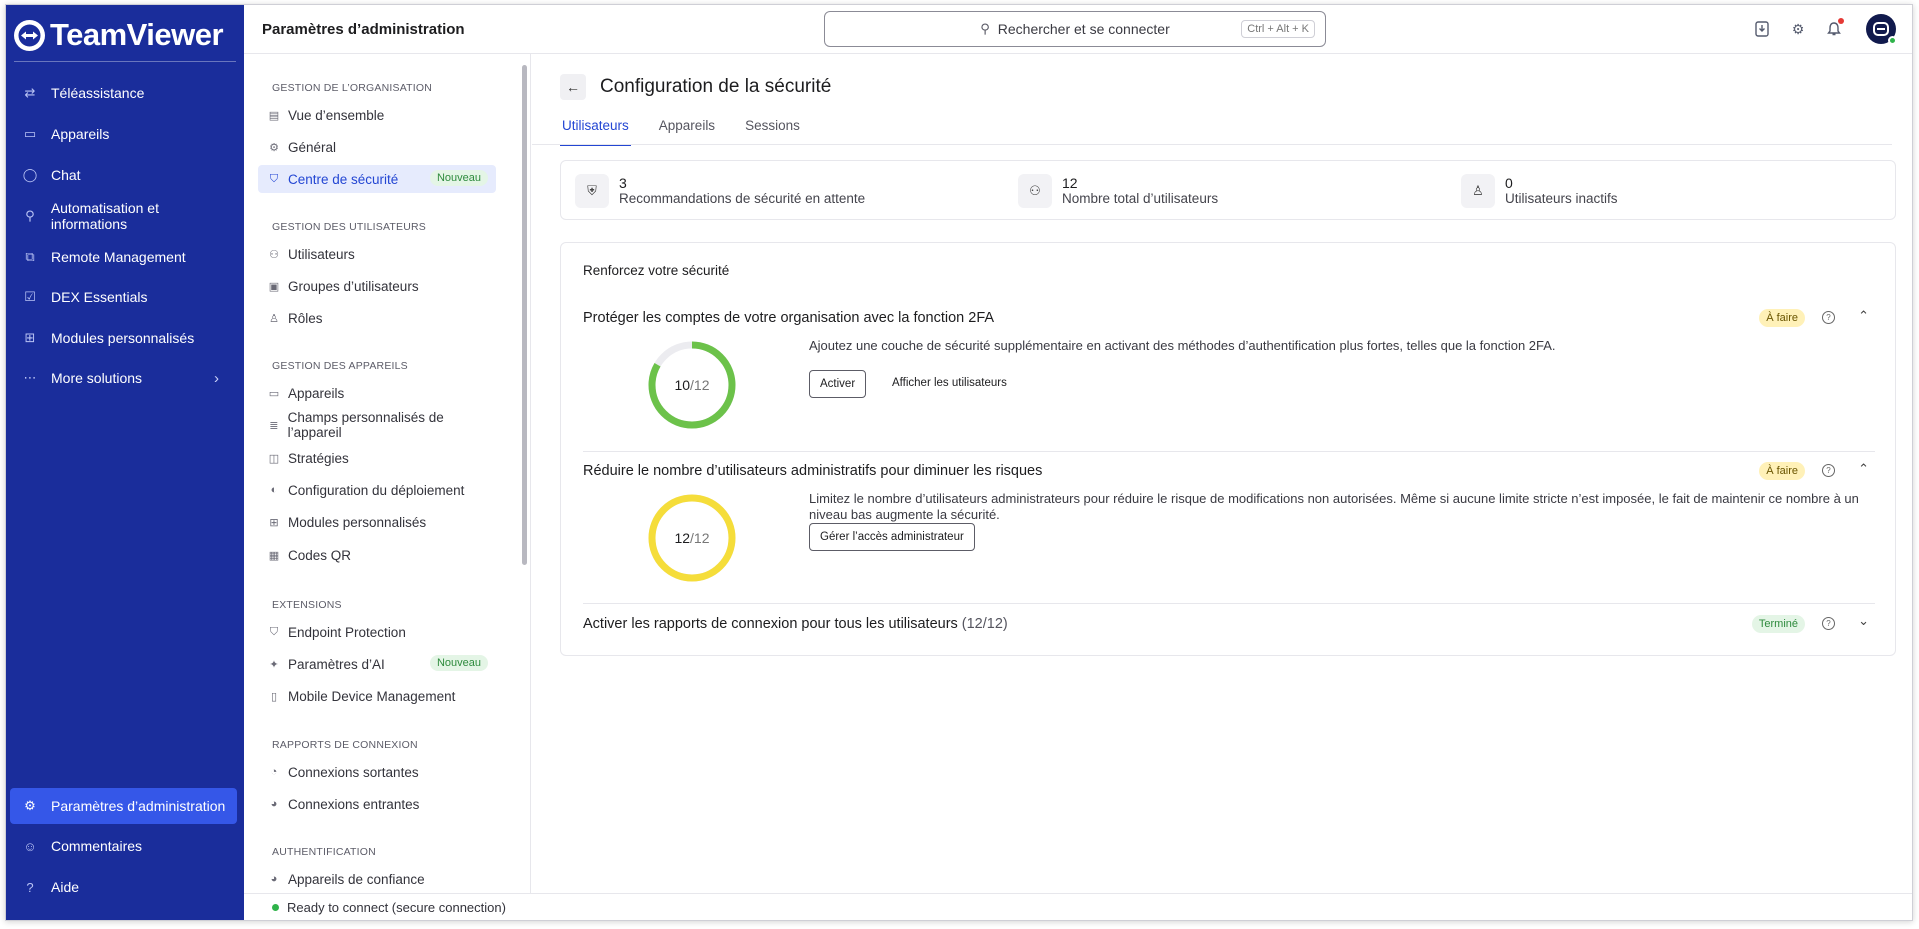 Image resolution: width=1919 pixels, height=929 pixels. What do you see at coordinates (307, 605) in the screenshot?
I see `section-heading: EXTENSIONS` at bounding box center [307, 605].